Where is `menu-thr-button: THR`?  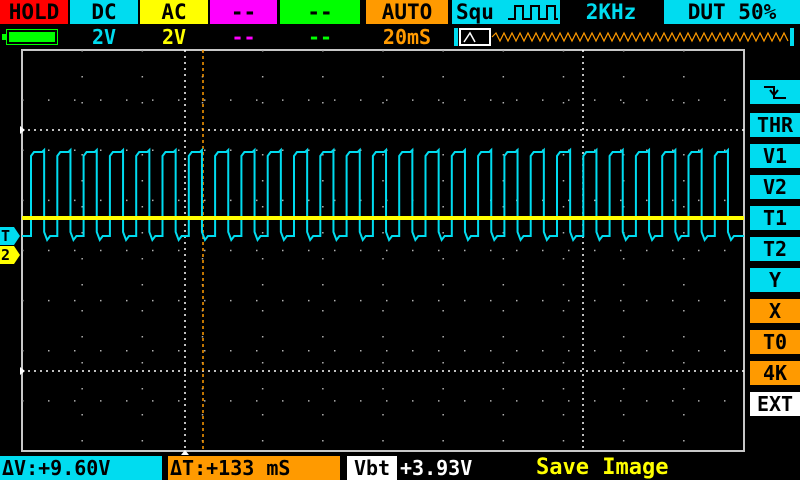
menu-thr-button: THR is located at coordinates (775, 125).